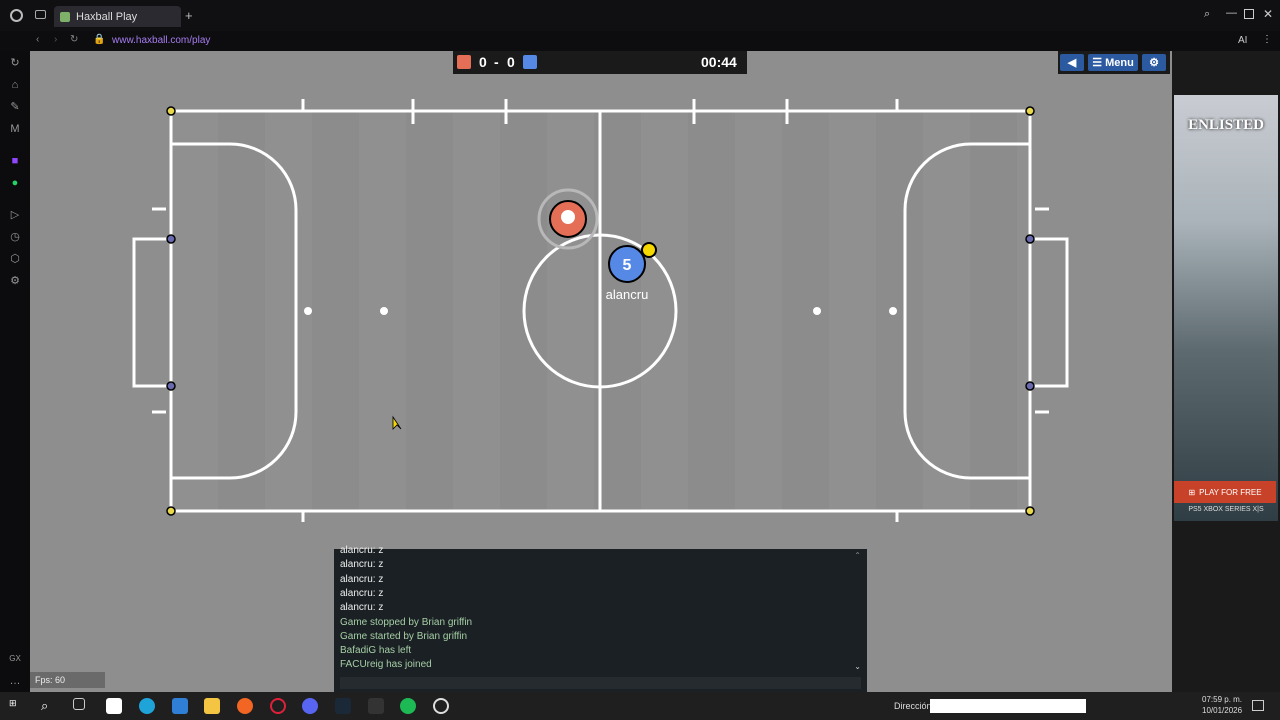 The height and width of the screenshot is (720, 1280). I want to click on spotify-icon, so click(408, 706).